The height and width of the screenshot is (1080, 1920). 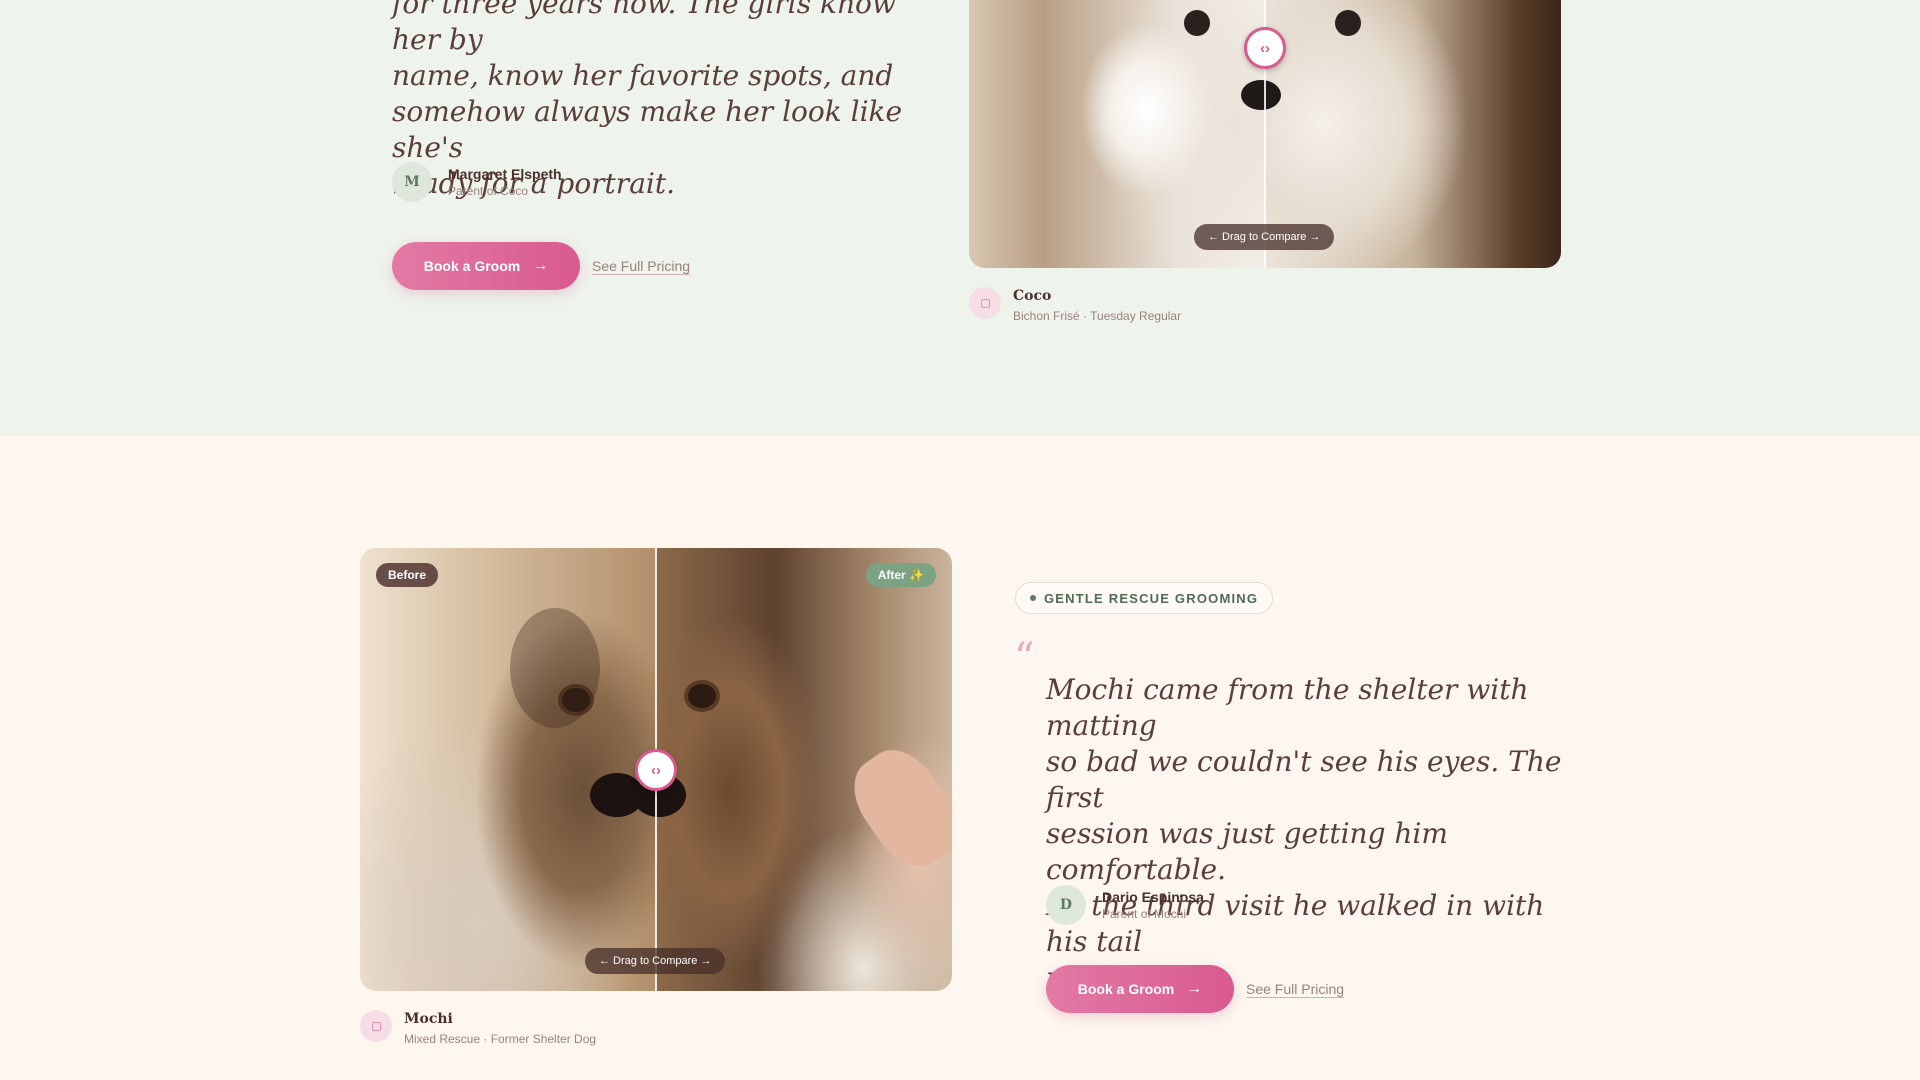 I want to click on after-badge: After ✨, so click(x=900, y=575).